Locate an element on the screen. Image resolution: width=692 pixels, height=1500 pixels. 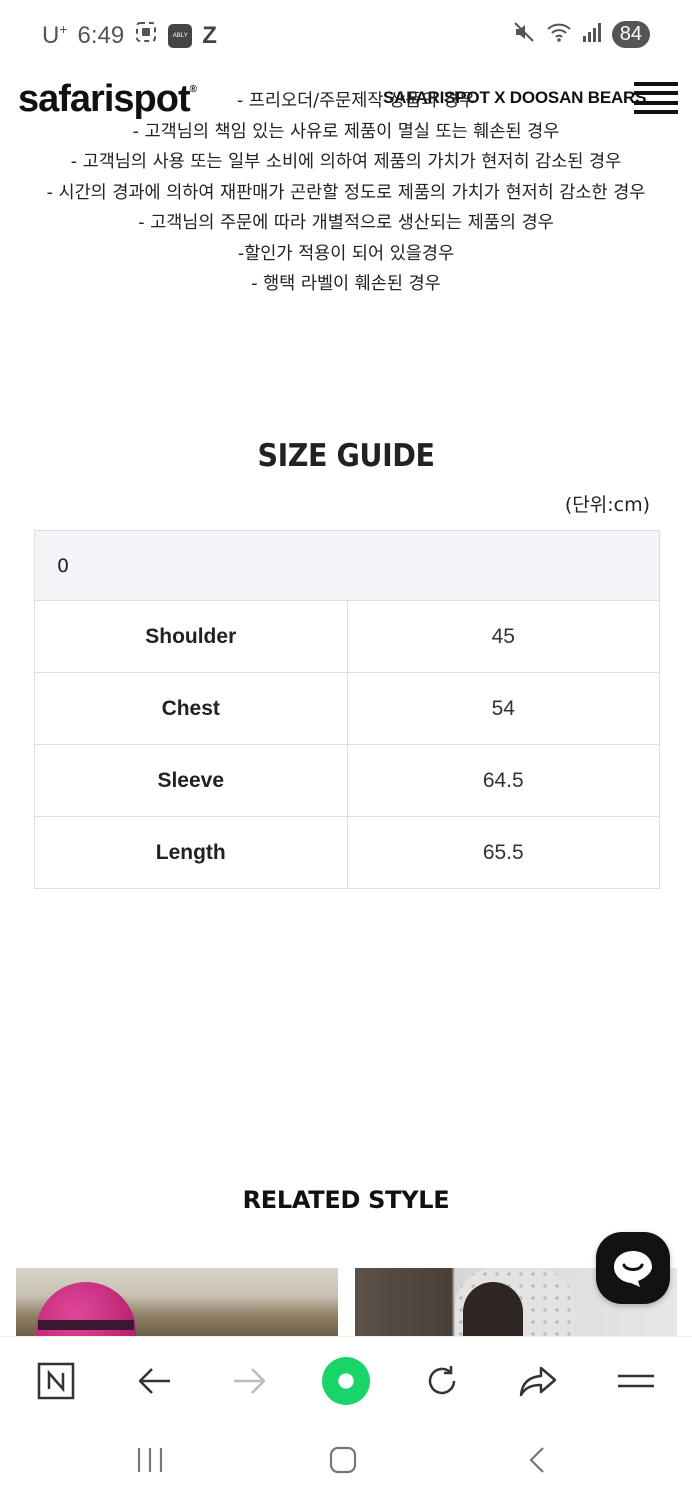
forward-button is located at coordinates (250, 1381).